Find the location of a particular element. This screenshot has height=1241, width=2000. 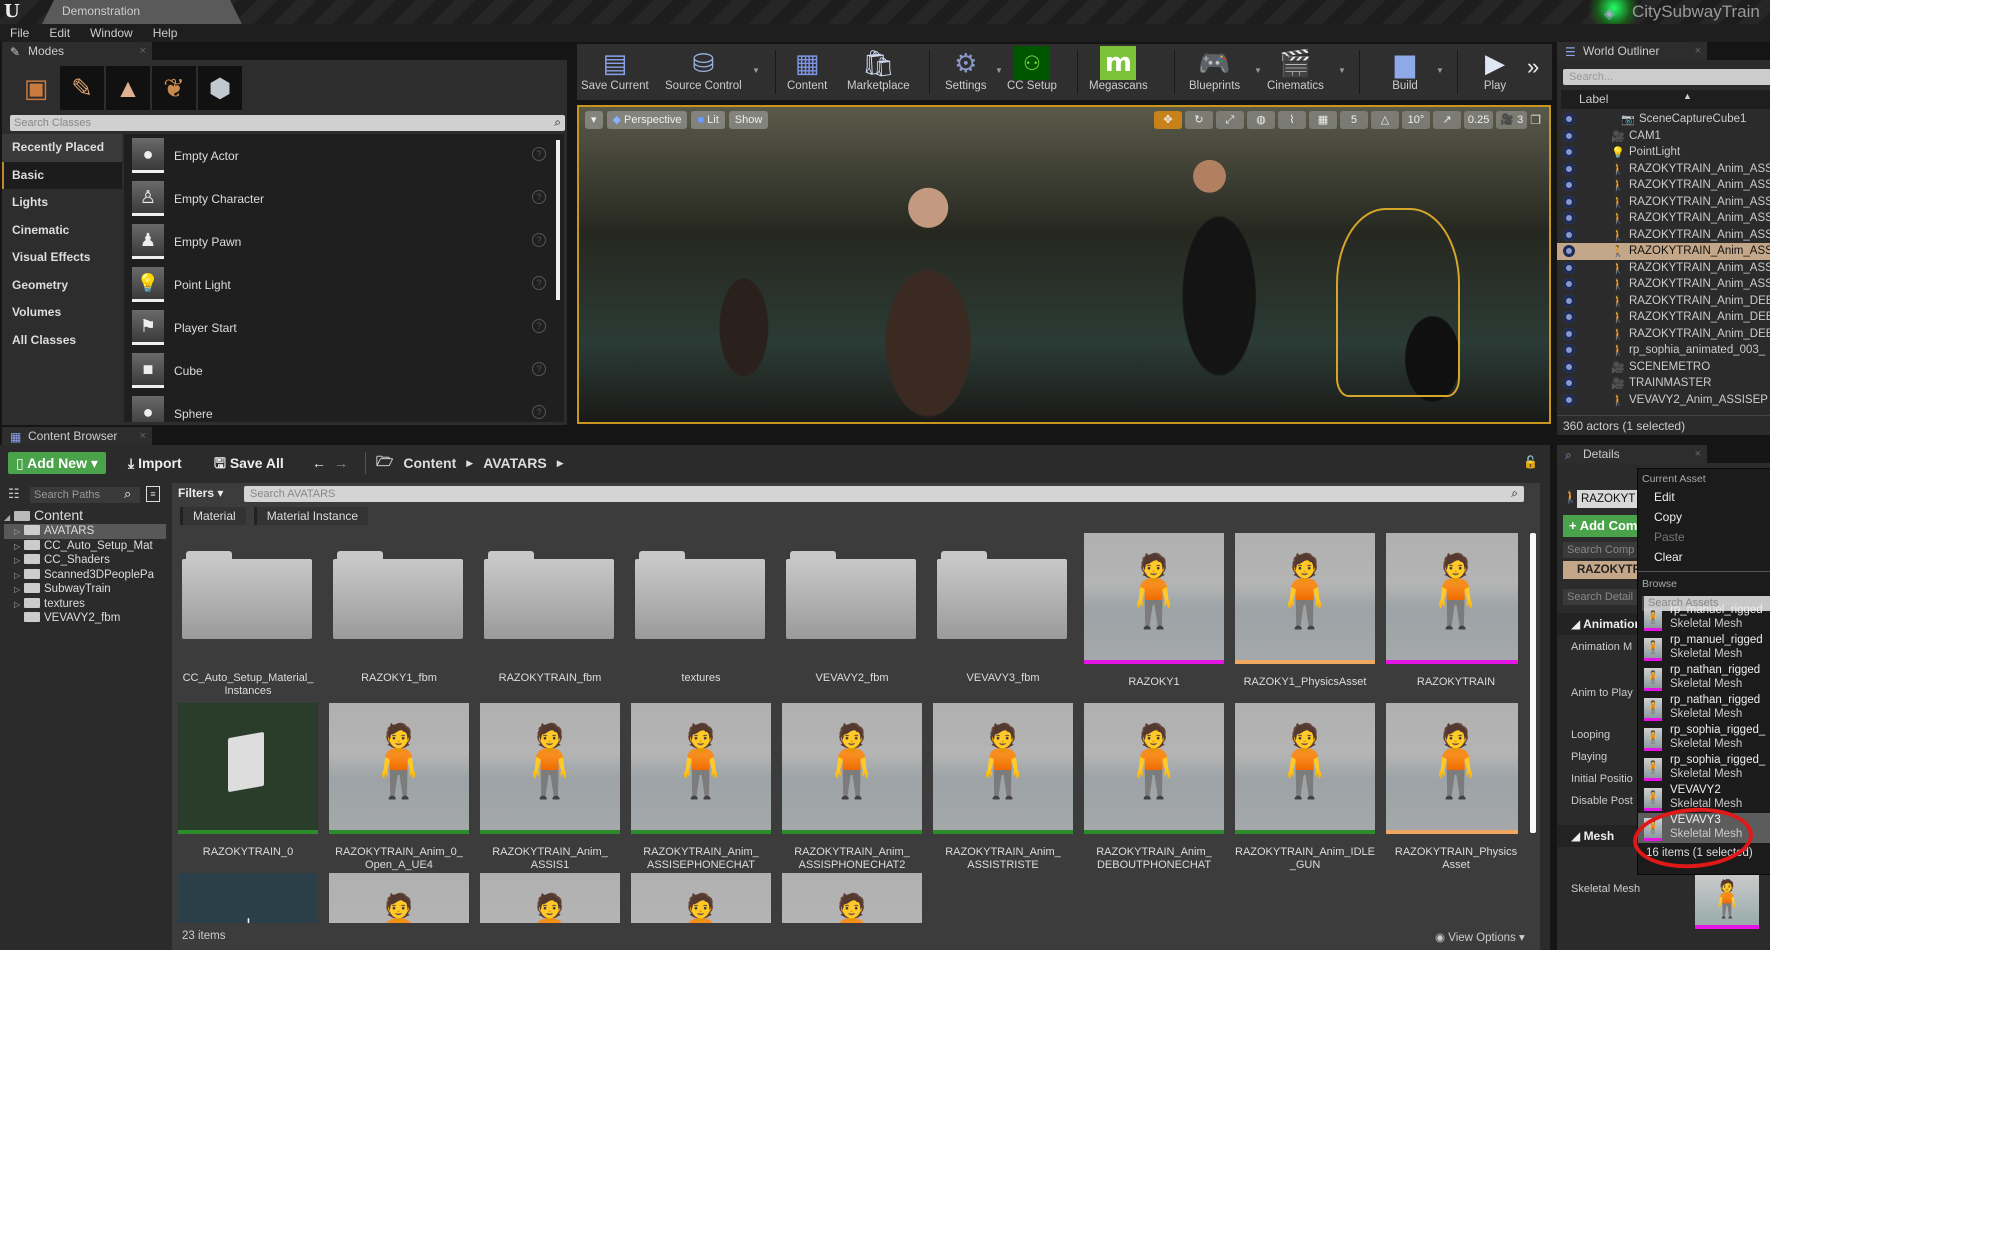

place-item-empty-pawn: ♟ Empty Pawn ? is located at coordinates (344, 241).